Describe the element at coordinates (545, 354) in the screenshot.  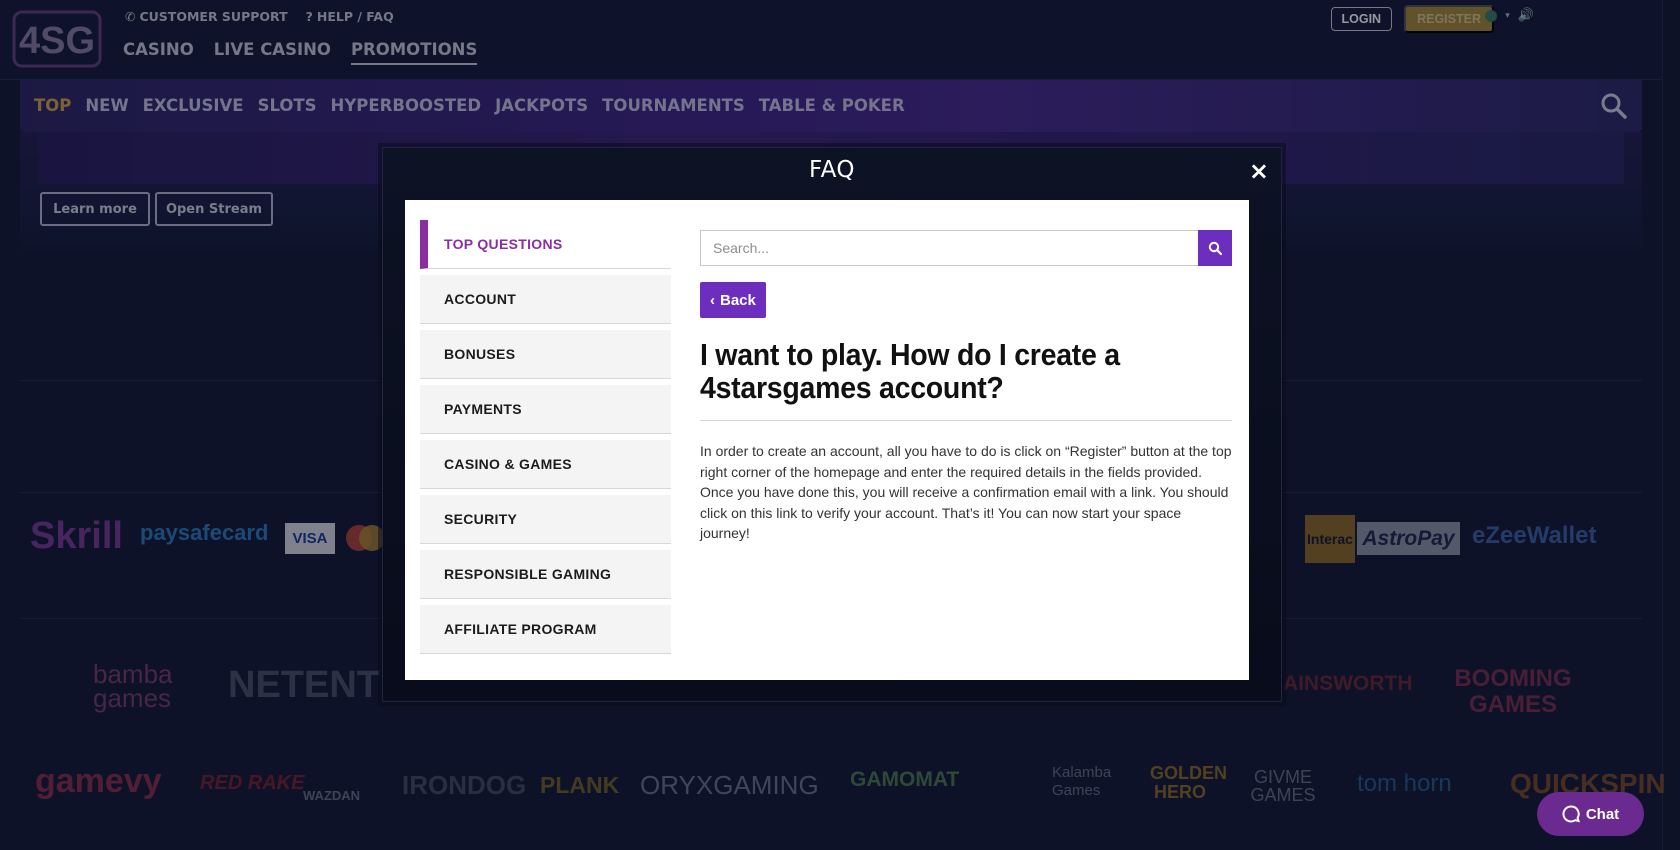
I see `faq-section-bonuses: BONUSES` at that location.